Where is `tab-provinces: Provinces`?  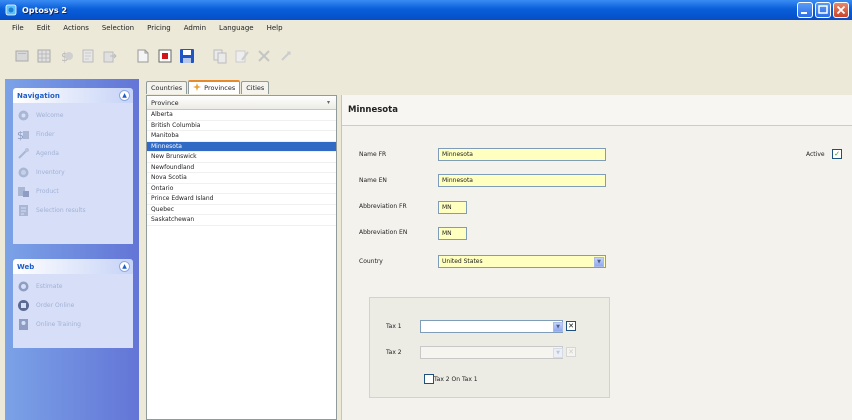 tab-provinces: Provinces is located at coordinates (214, 87).